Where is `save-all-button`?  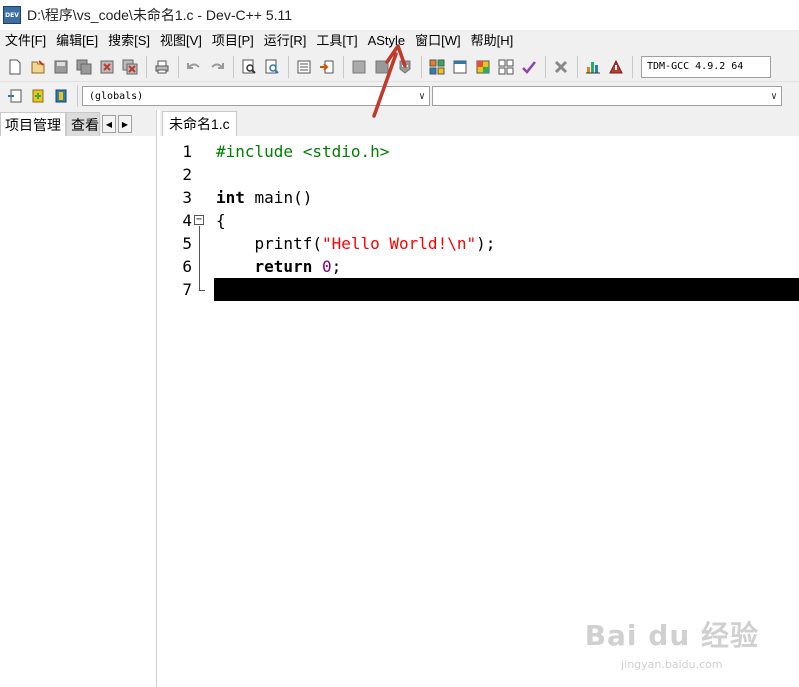 save-all-button is located at coordinates (84, 67).